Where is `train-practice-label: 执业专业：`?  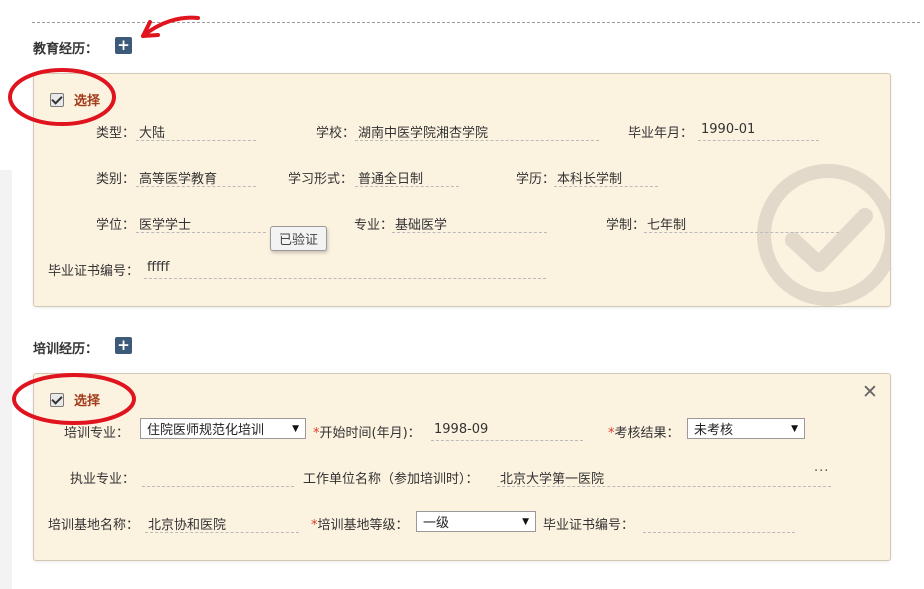 train-practice-label: 执业专业： is located at coordinates (103, 479).